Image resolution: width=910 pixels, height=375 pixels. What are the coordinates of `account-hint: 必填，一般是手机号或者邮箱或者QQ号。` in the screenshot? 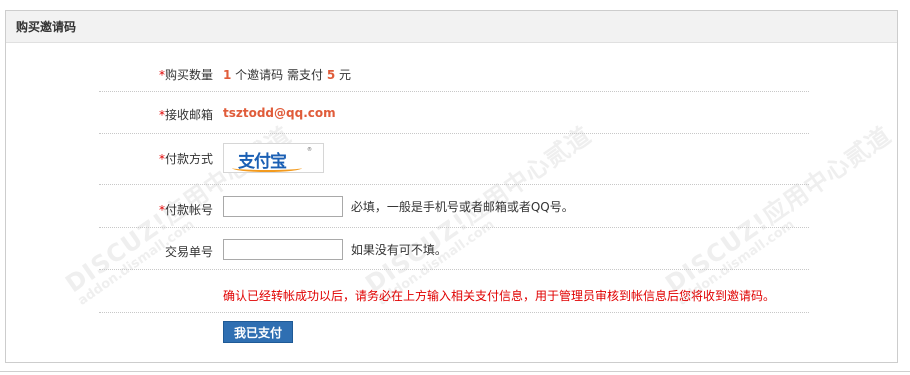 It's located at (462, 207).